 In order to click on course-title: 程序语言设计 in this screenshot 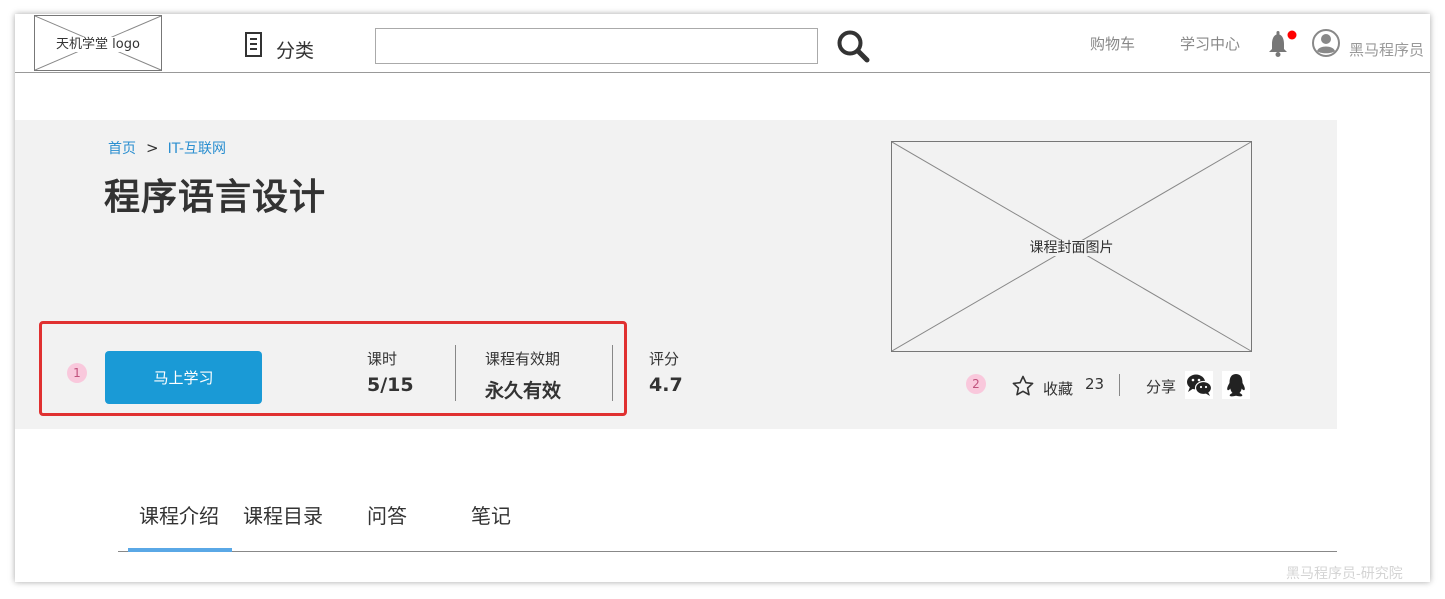, I will do `click(215, 197)`.